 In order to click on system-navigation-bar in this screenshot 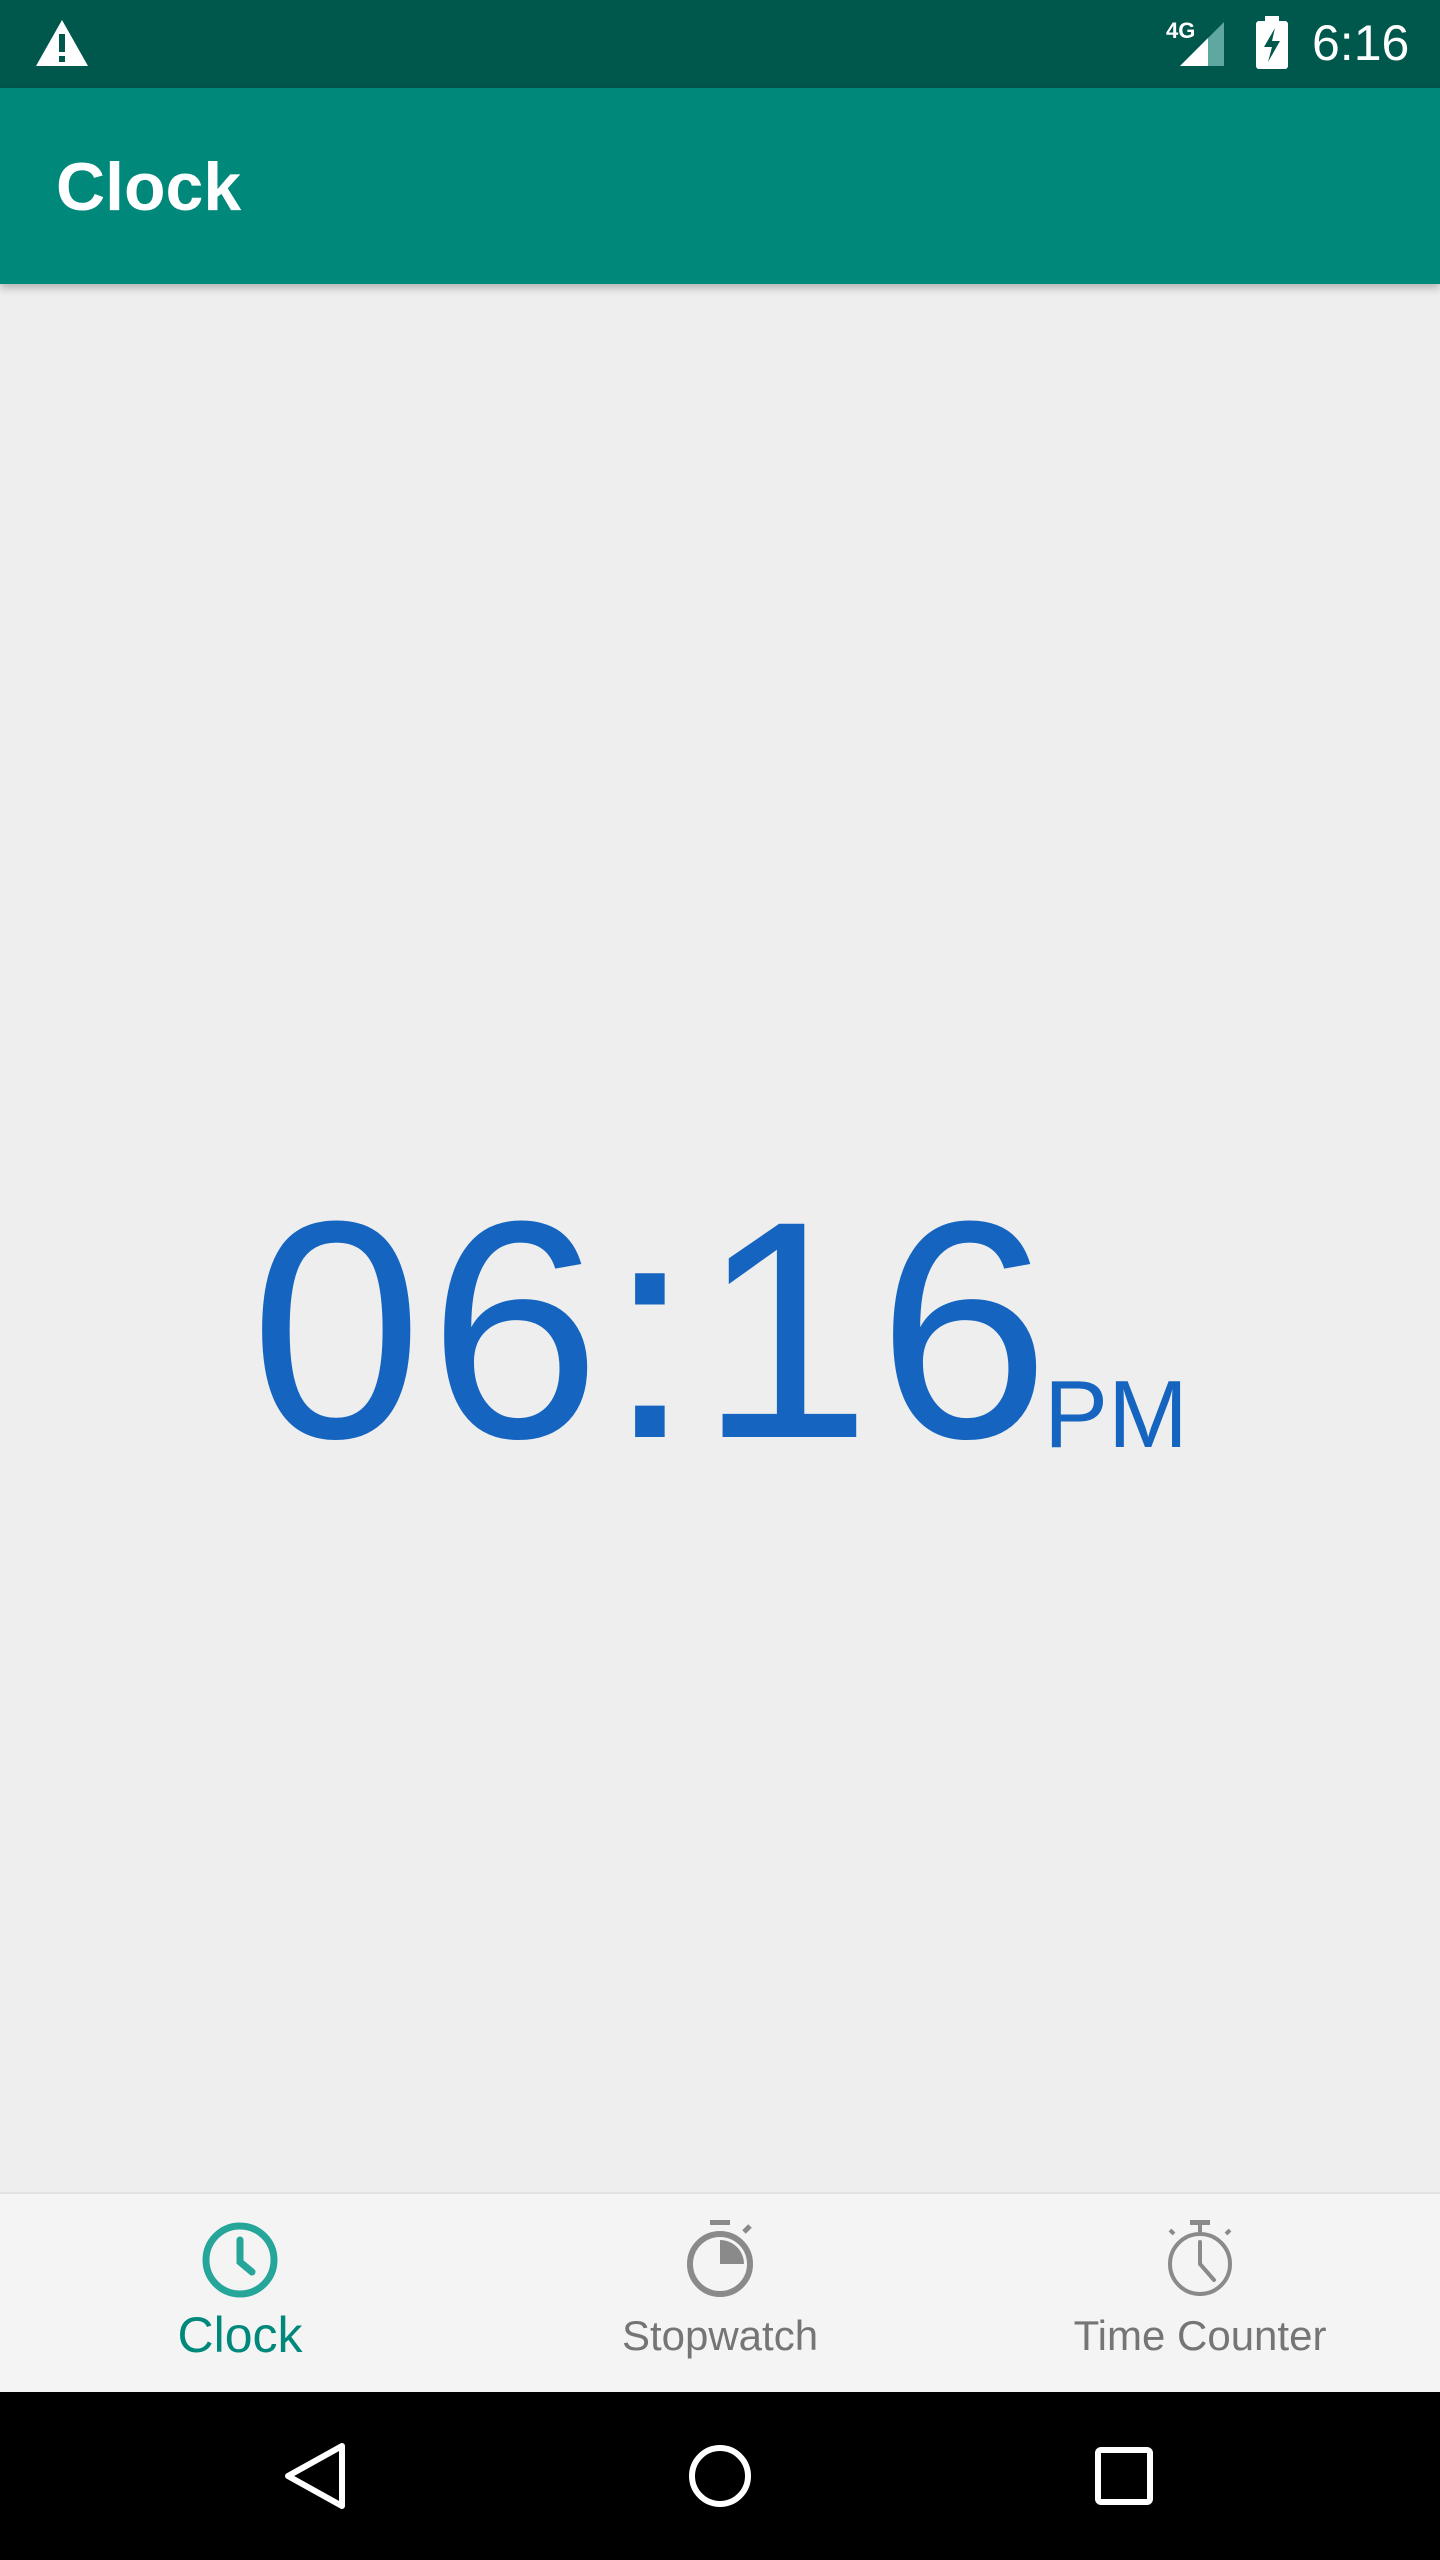, I will do `click(720, 2476)`.